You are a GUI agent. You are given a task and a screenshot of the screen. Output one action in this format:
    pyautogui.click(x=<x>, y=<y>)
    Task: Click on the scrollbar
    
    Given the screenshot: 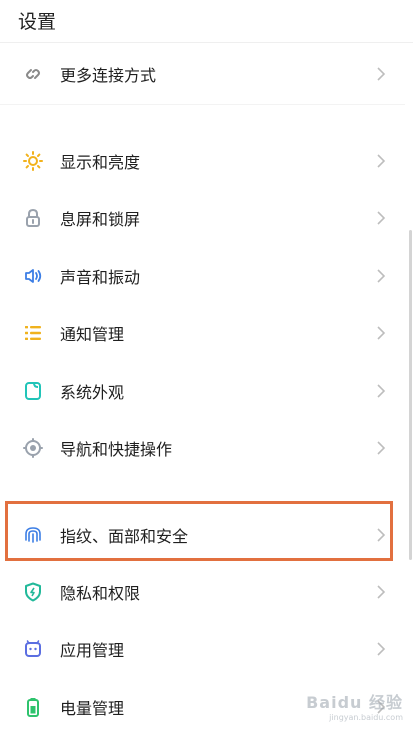 What is the action you would take?
    pyautogui.click(x=410, y=395)
    